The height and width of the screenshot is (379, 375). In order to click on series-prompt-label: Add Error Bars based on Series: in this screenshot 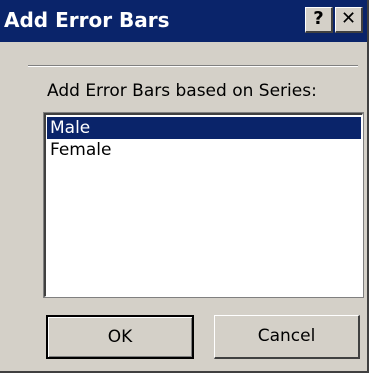, I will do `click(182, 91)`.